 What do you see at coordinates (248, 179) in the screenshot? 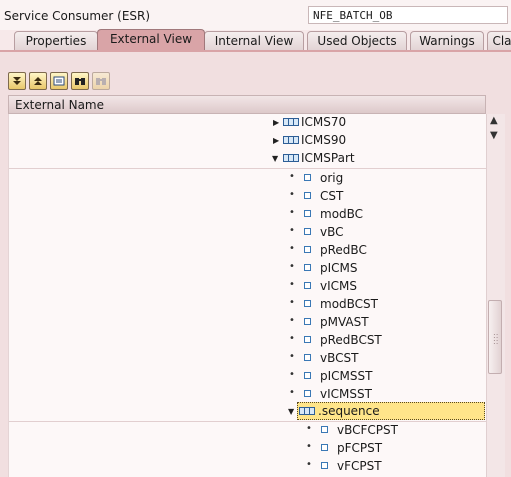
I see `tree-leaf: • orig` at bounding box center [248, 179].